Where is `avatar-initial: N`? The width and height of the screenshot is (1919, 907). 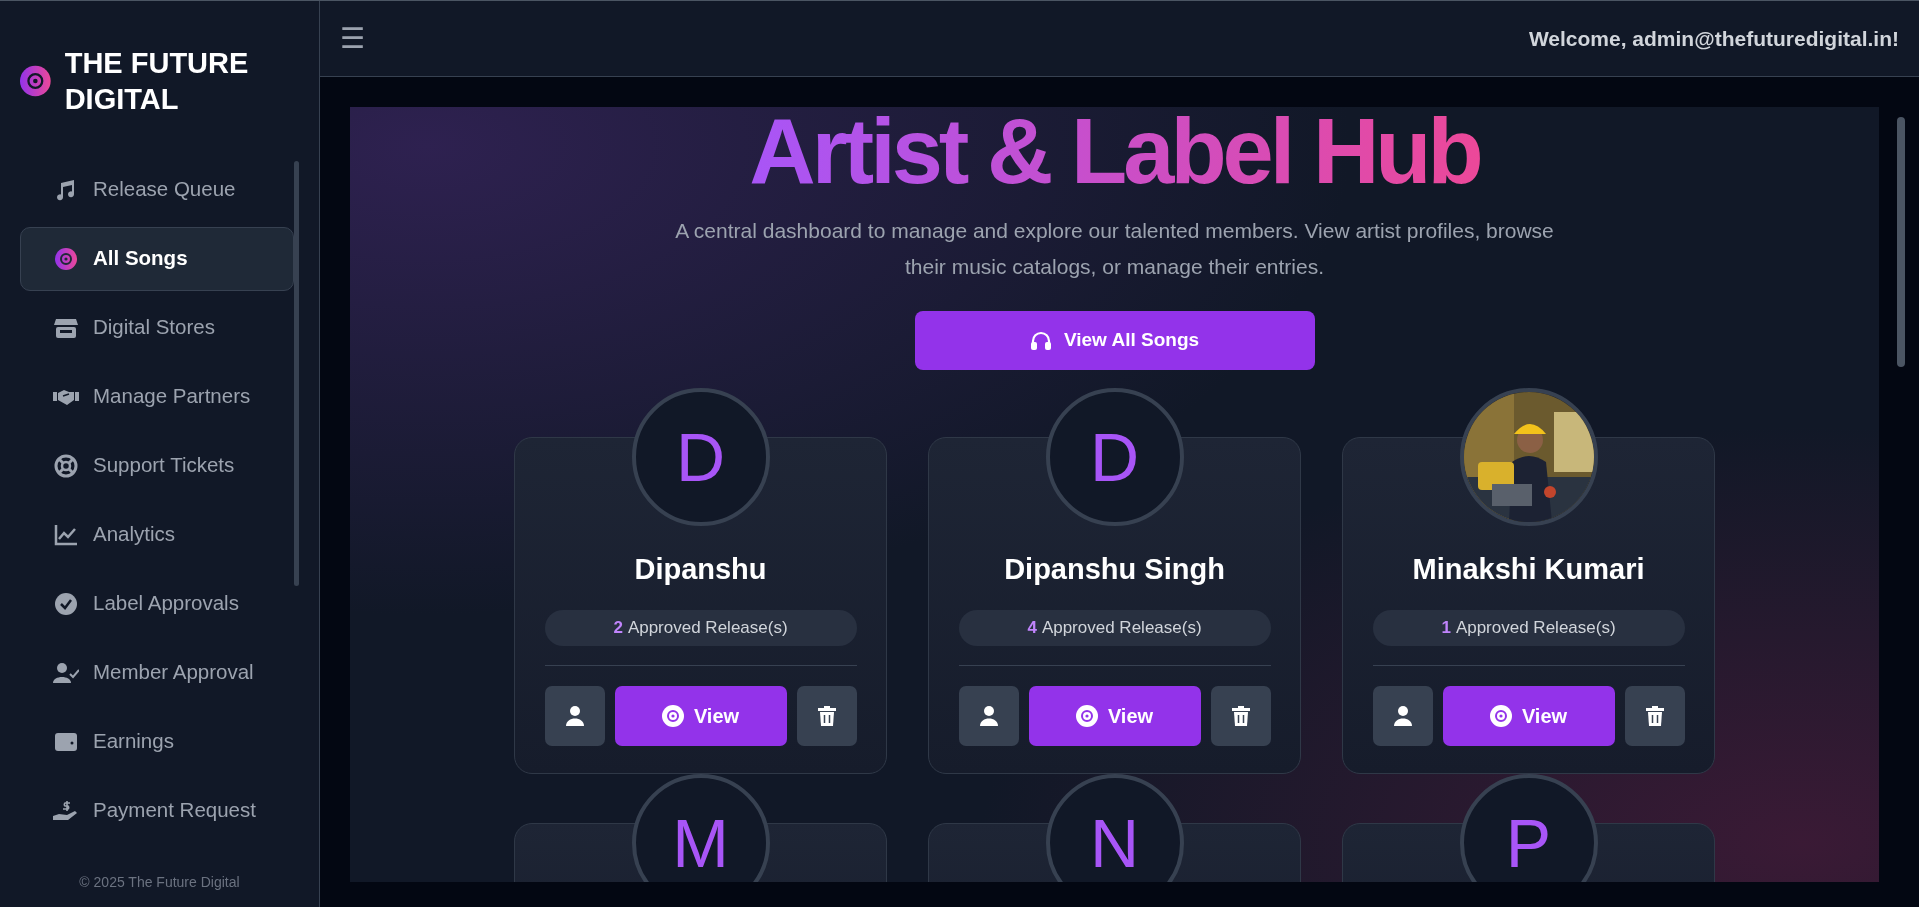
avatar-initial: N is located at coordinates (1114, 828).